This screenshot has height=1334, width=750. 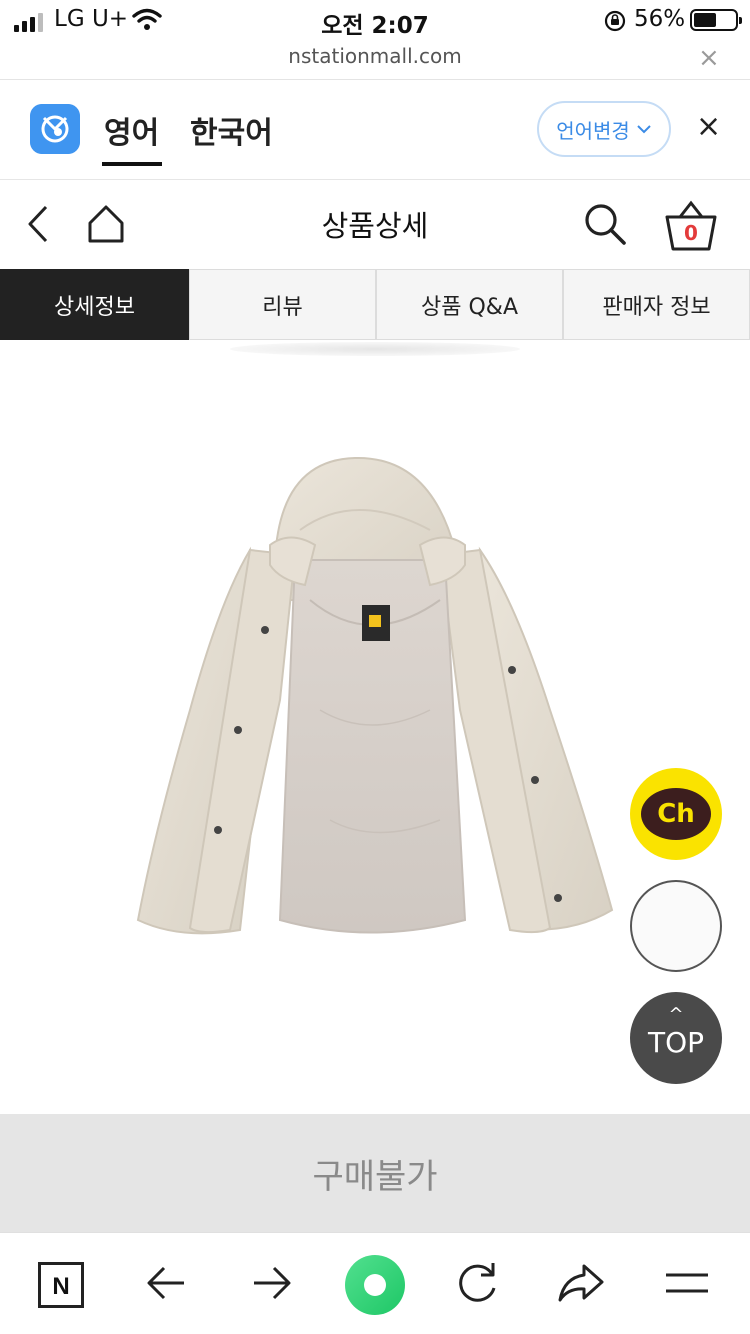 What do you see at coordinates (282, 304) in the screenshot?
I see `tab-reviews: 리뷰` at bounding box center [282, 304].